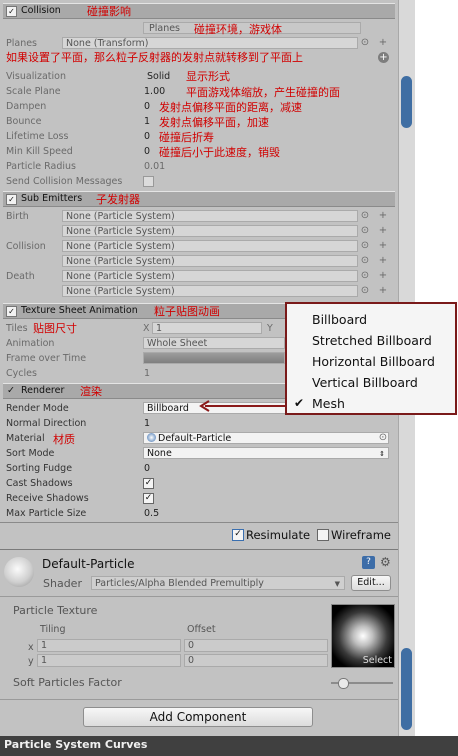 The image size is (458, 756). I want to click on lifetime-loss-value: 0, so click(147, 136).